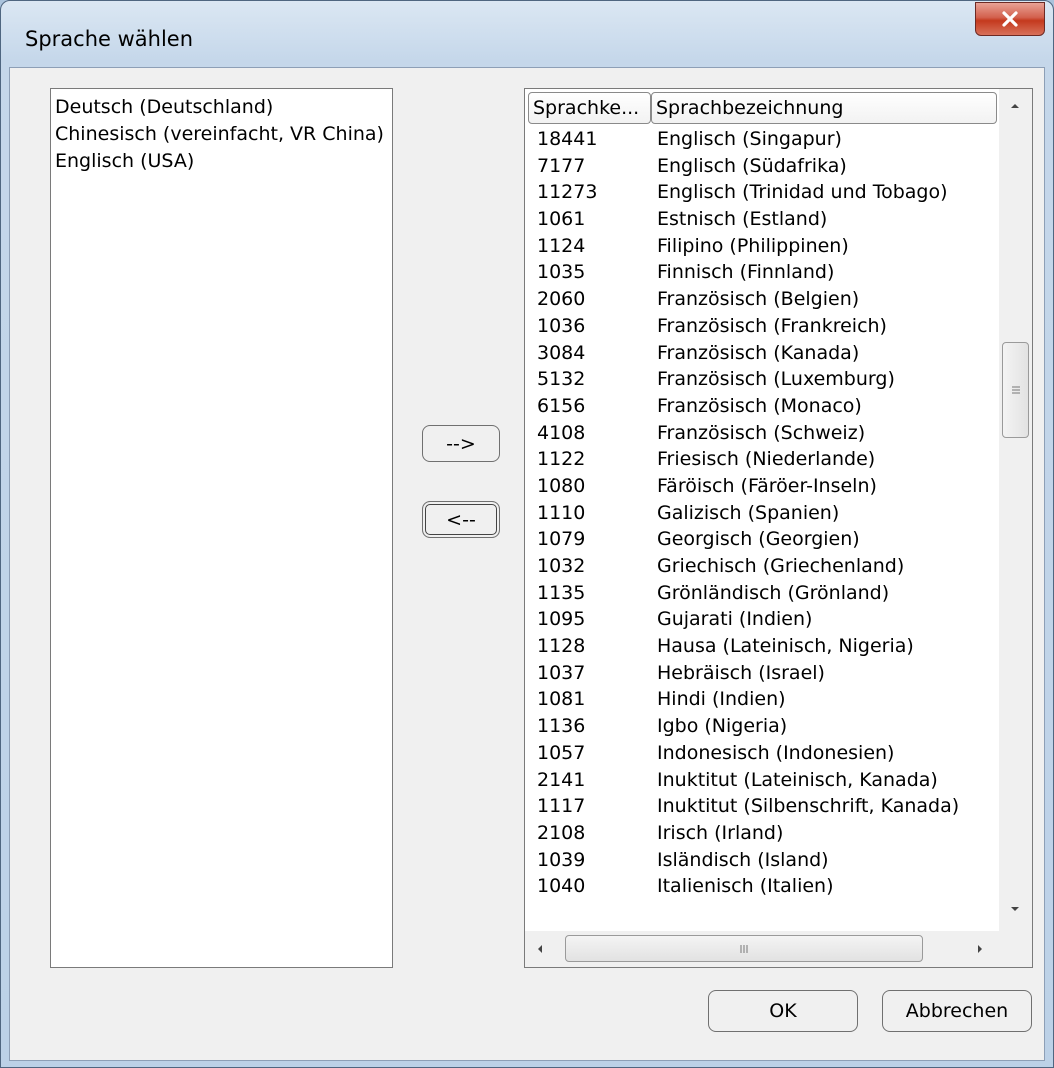 This screenshot has width=1054, height=1068. Describe the element at coordinates (561, 512) in the screenshot. I see `language-code-cell: 1110` at that location.